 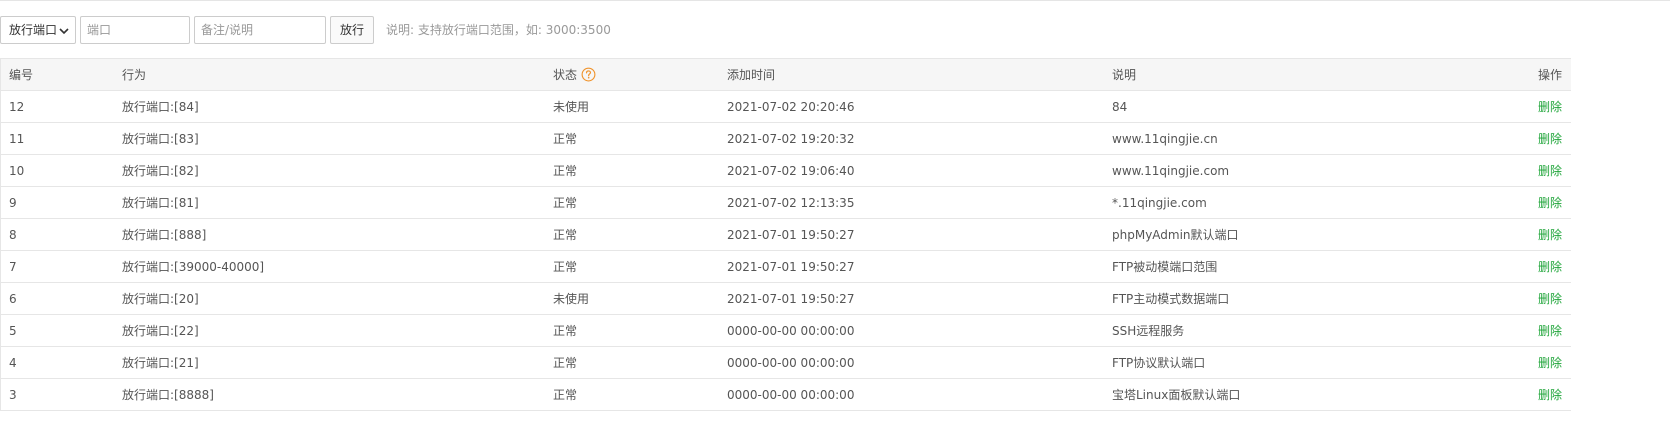 What do you see at coordinates (1302, 234) in the screenshot?
I see `cell-desc: phpMyAdmin默认端口` at bounding box center [1302, 234].